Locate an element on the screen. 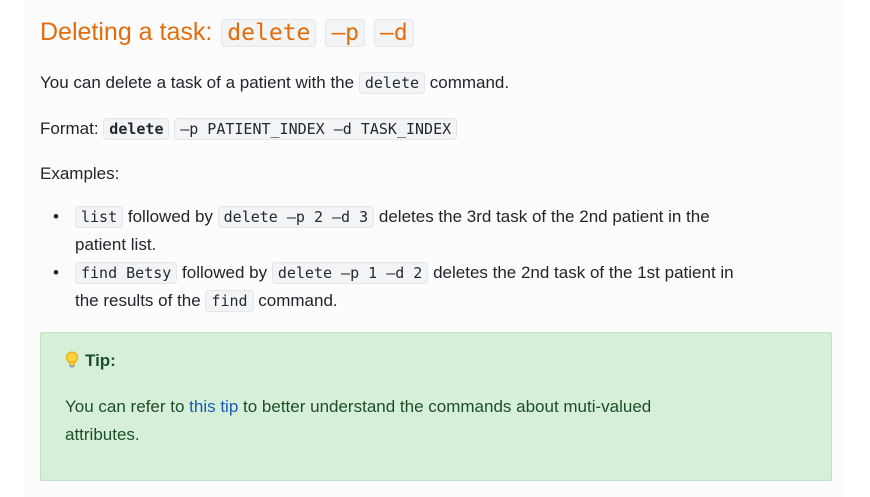 The width and height of the screenshot is (870, 497). tip-text-line2: attributes. is located at coordinates (102, 434).